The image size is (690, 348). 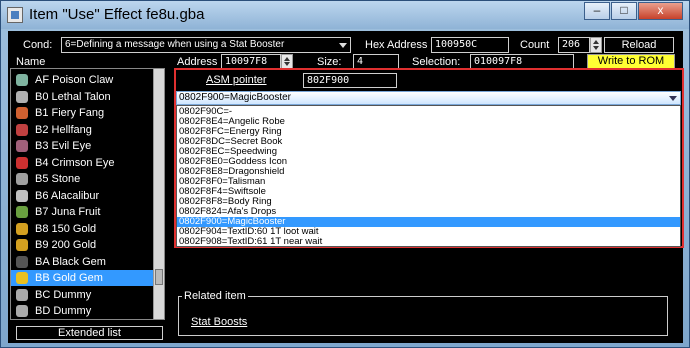 I want to click on asm-pointer-input: 802F900, so click(x=350, y=80).